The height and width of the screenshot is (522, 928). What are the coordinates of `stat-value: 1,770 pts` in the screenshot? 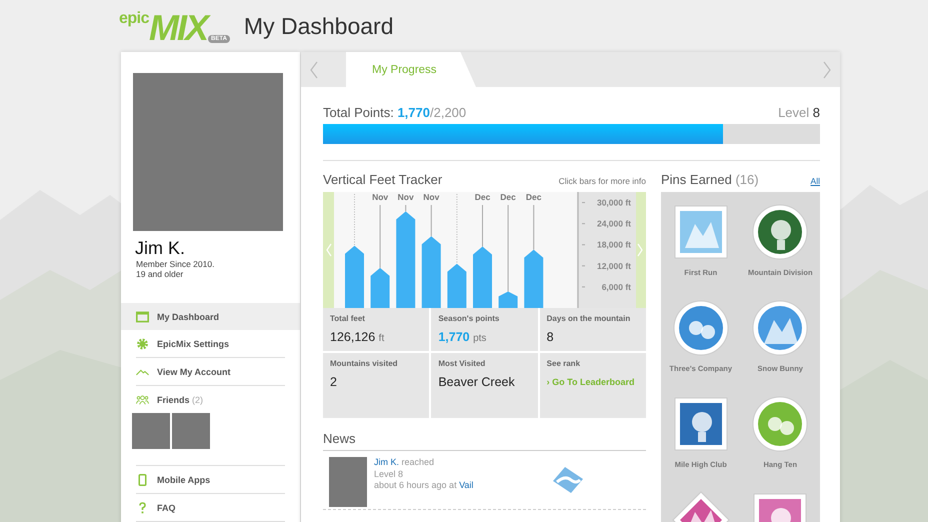 It's located at (463, 337).